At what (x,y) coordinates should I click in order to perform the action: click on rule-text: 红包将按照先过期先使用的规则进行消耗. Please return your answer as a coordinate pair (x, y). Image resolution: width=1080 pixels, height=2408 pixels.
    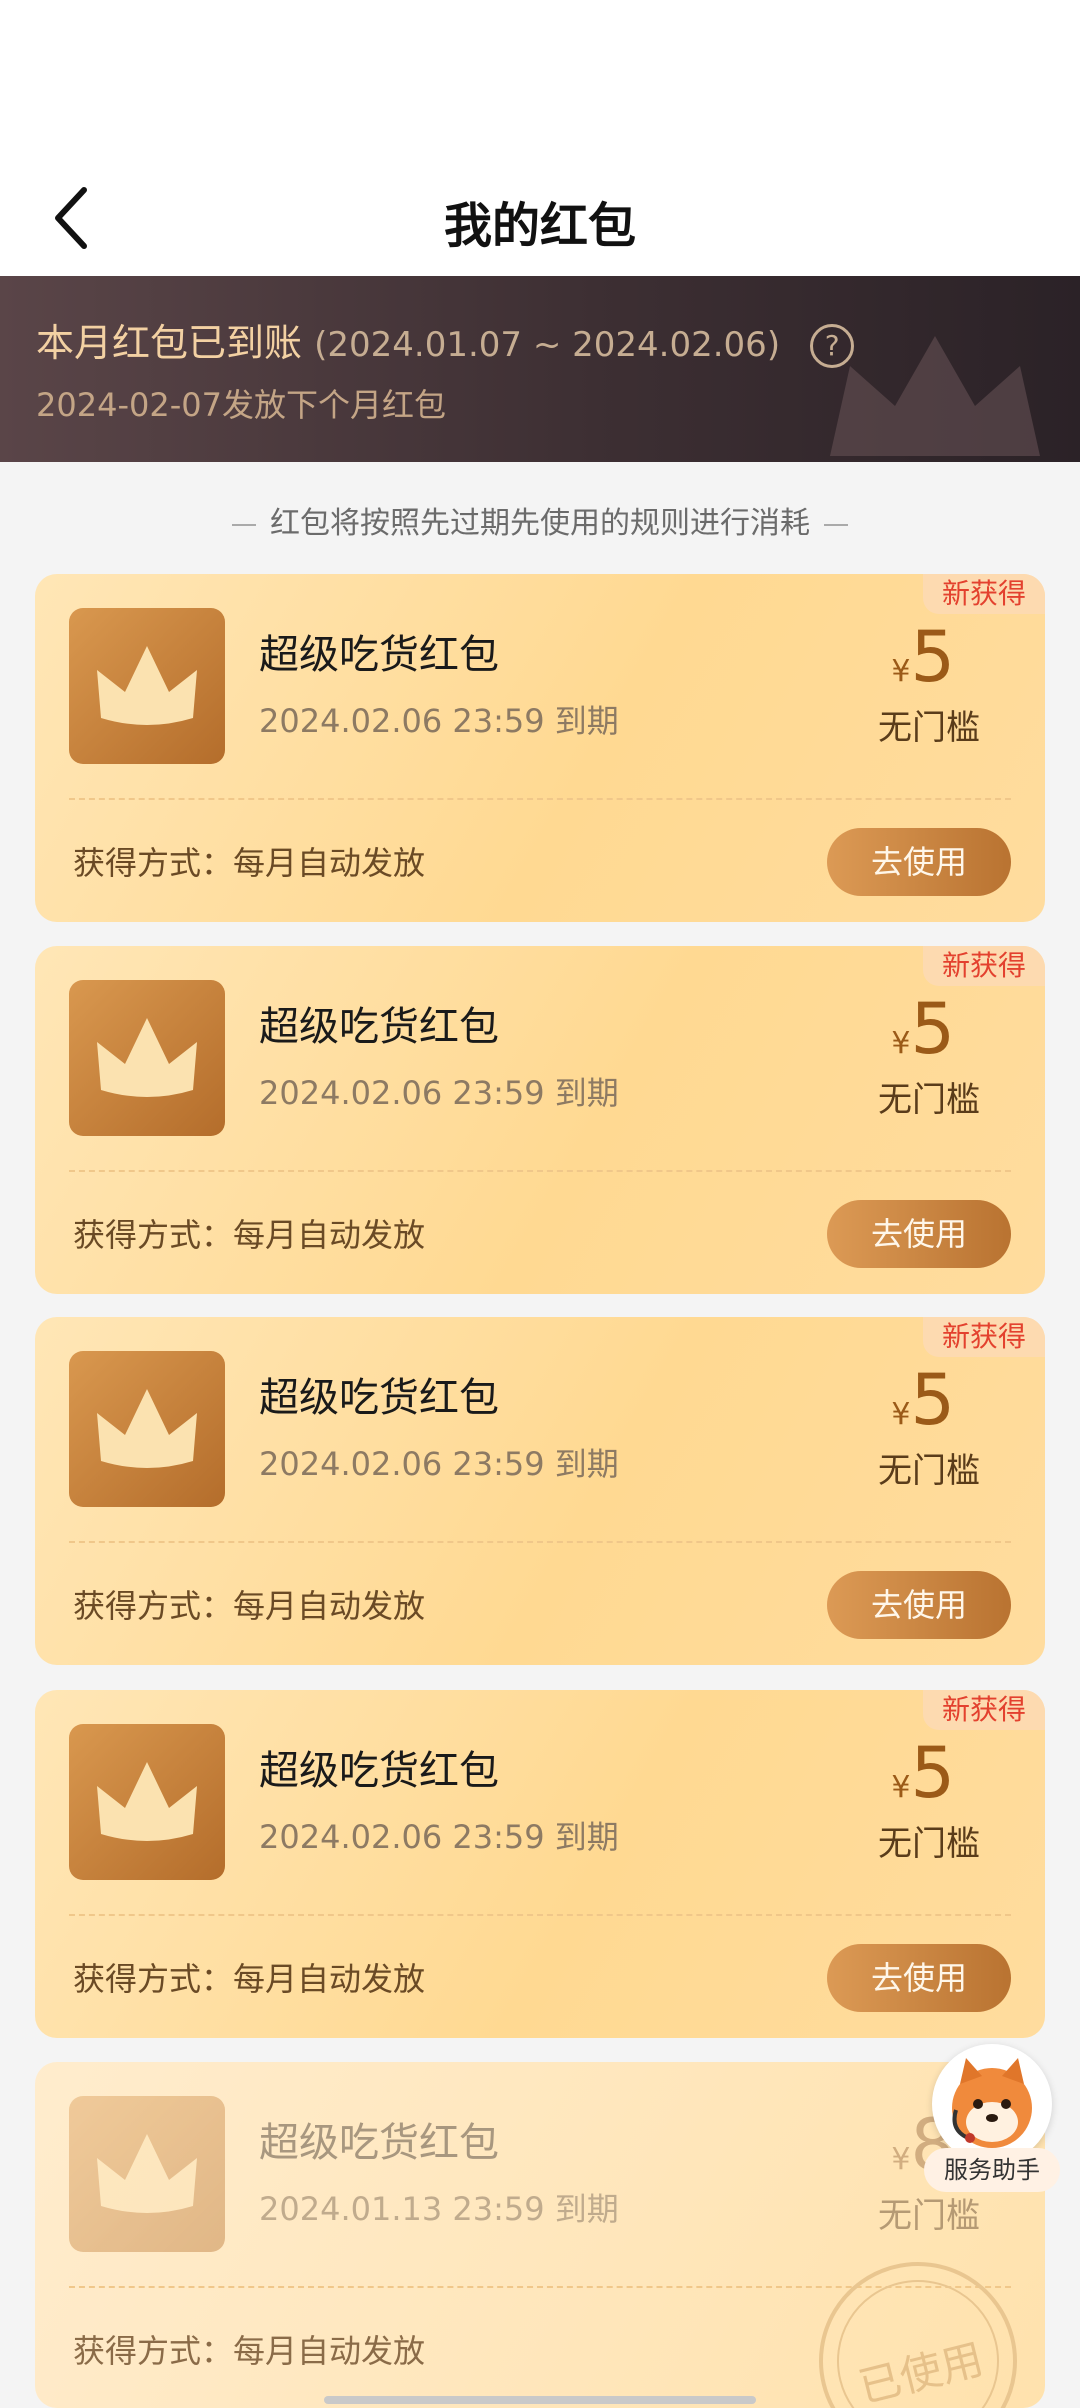
    Looking at the image, I should click on (540, 523).